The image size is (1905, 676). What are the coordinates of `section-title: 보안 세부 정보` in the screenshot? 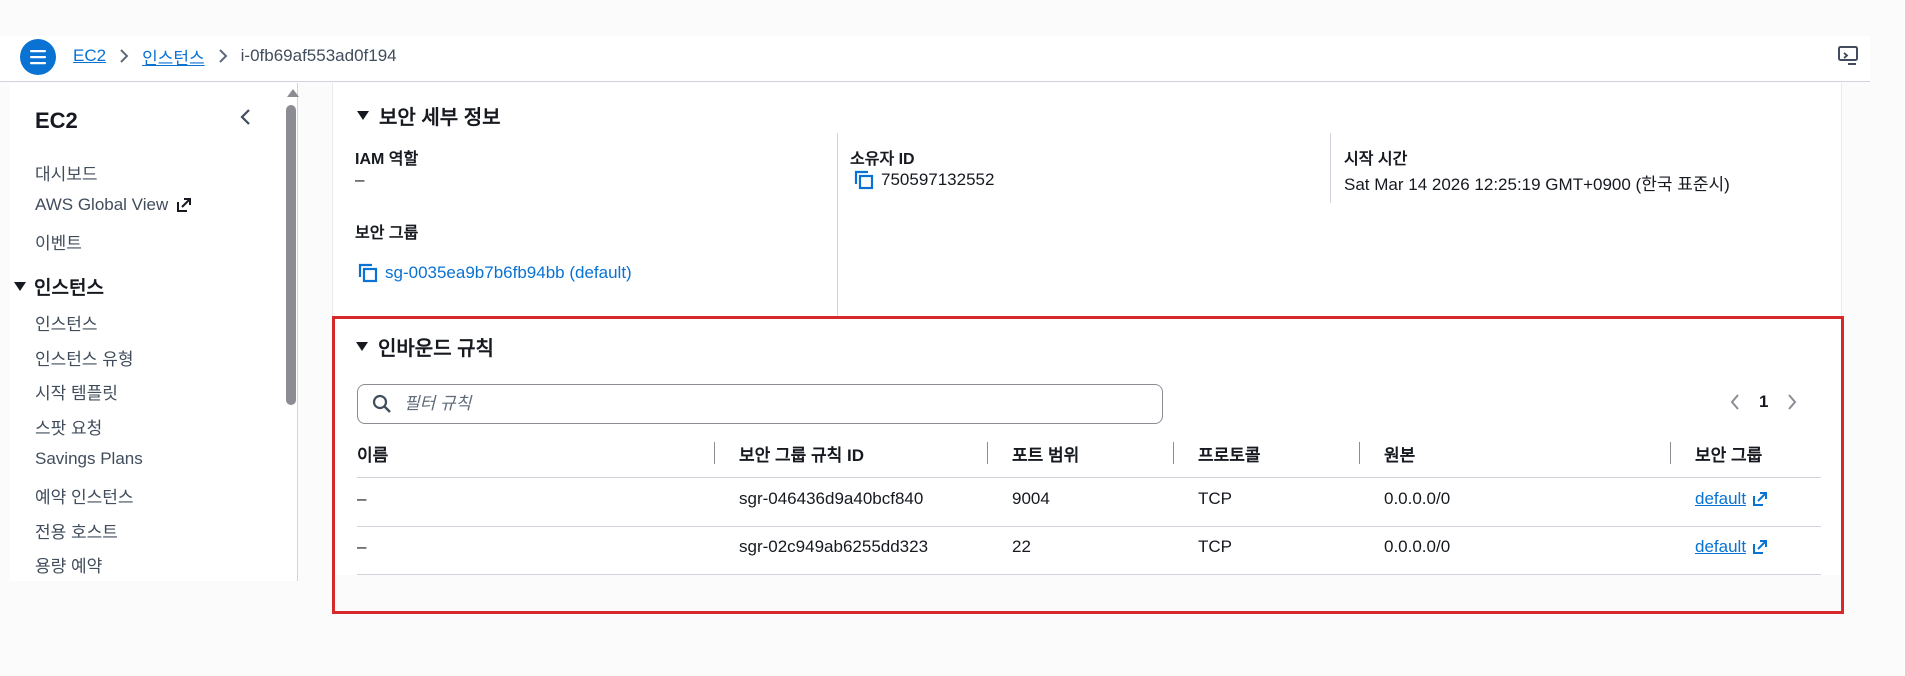 It's located at (440, 118).